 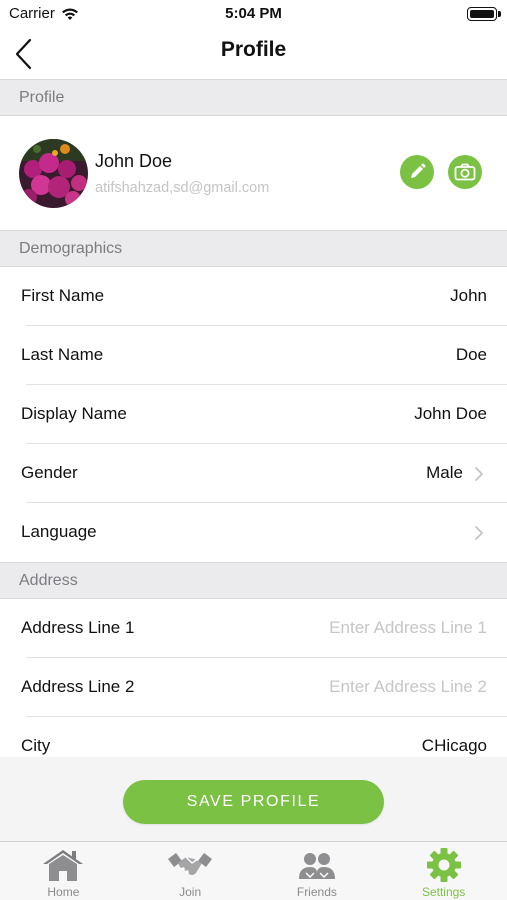 What do you see at coordinates (253, 414) in the screenshot?
I see `display-name-row: Display Name John Doe` at bounding box center [253, 414].